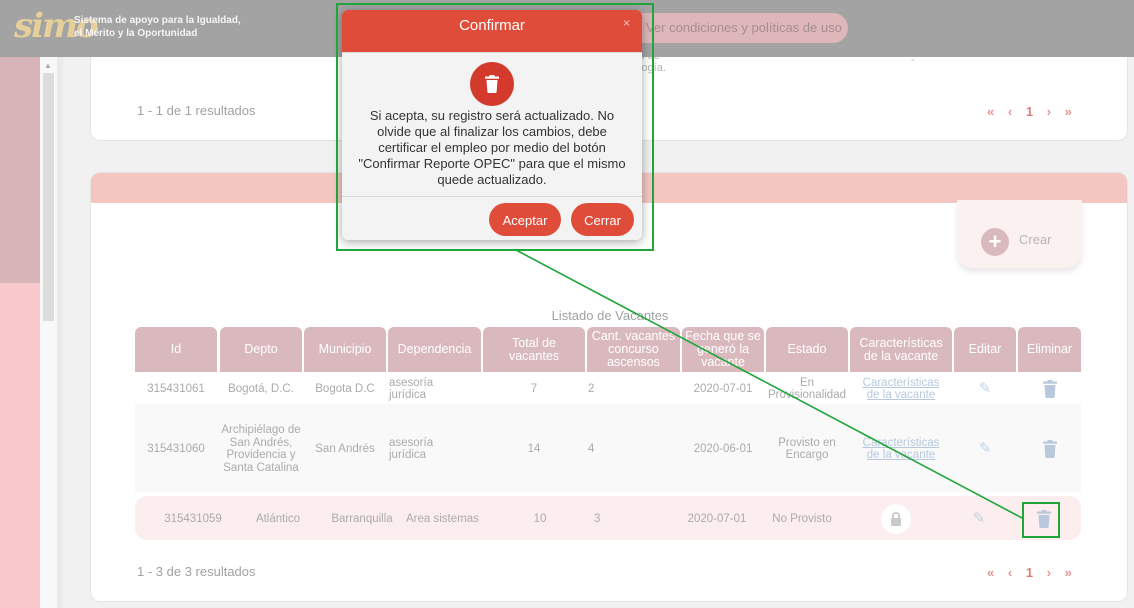 The width and height of the screenshot is (1134, 608). Describe the element at coordinates (176, 448) in the screenshot. I see `cell-id: 315431060` at that location.